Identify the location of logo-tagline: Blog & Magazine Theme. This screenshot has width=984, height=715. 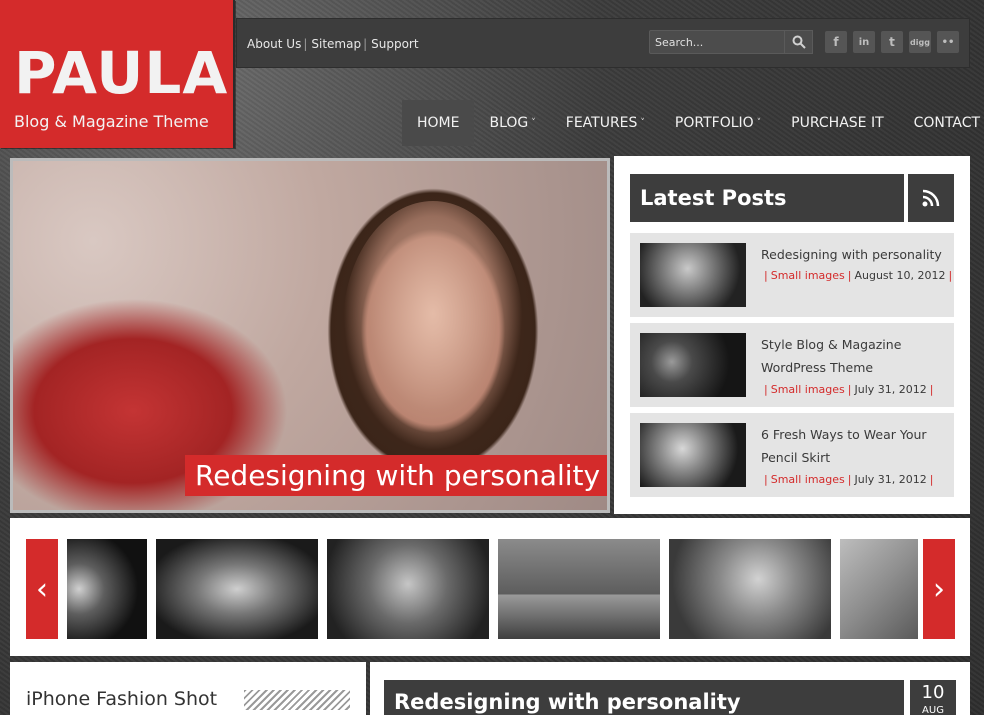
(111, 121).